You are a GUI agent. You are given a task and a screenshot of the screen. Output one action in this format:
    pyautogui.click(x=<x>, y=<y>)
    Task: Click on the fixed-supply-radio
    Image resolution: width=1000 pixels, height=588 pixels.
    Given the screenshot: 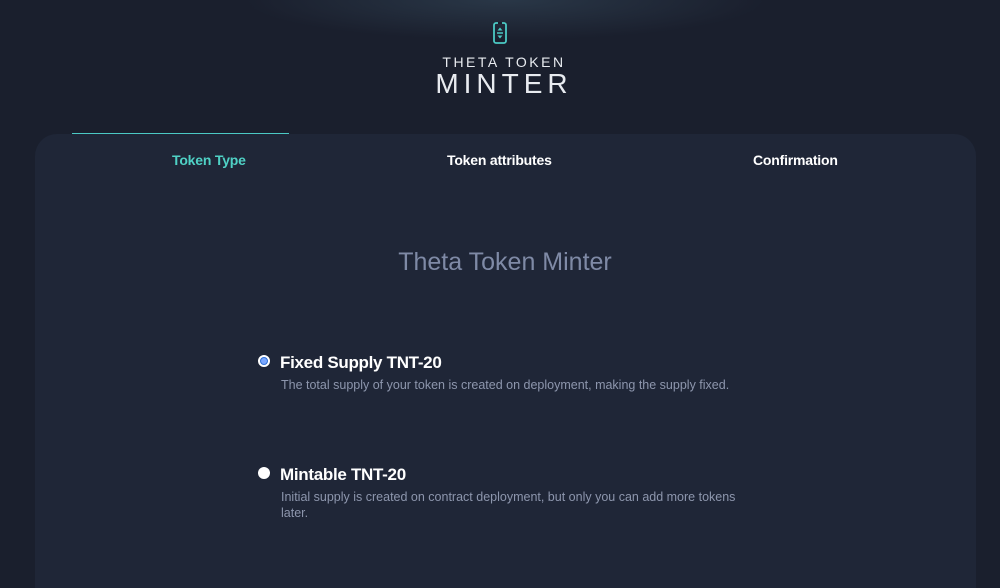 What is the action you would take?
    pyautogui.click(x=264, y=361)
    